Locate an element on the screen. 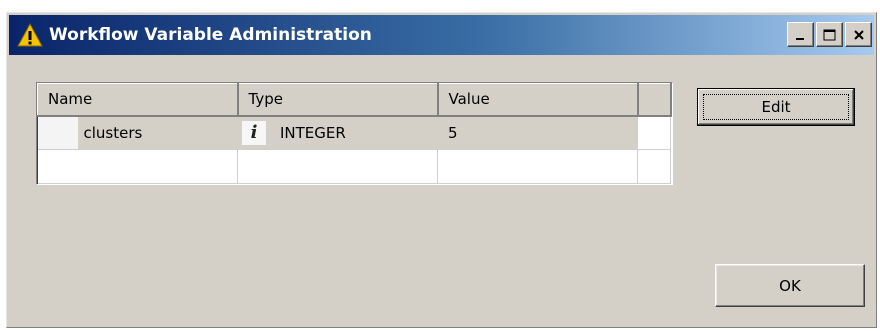 This screenshot has height=331, width=880. window-title: Workflow Variable Administration is located at coordinates (210, 35).